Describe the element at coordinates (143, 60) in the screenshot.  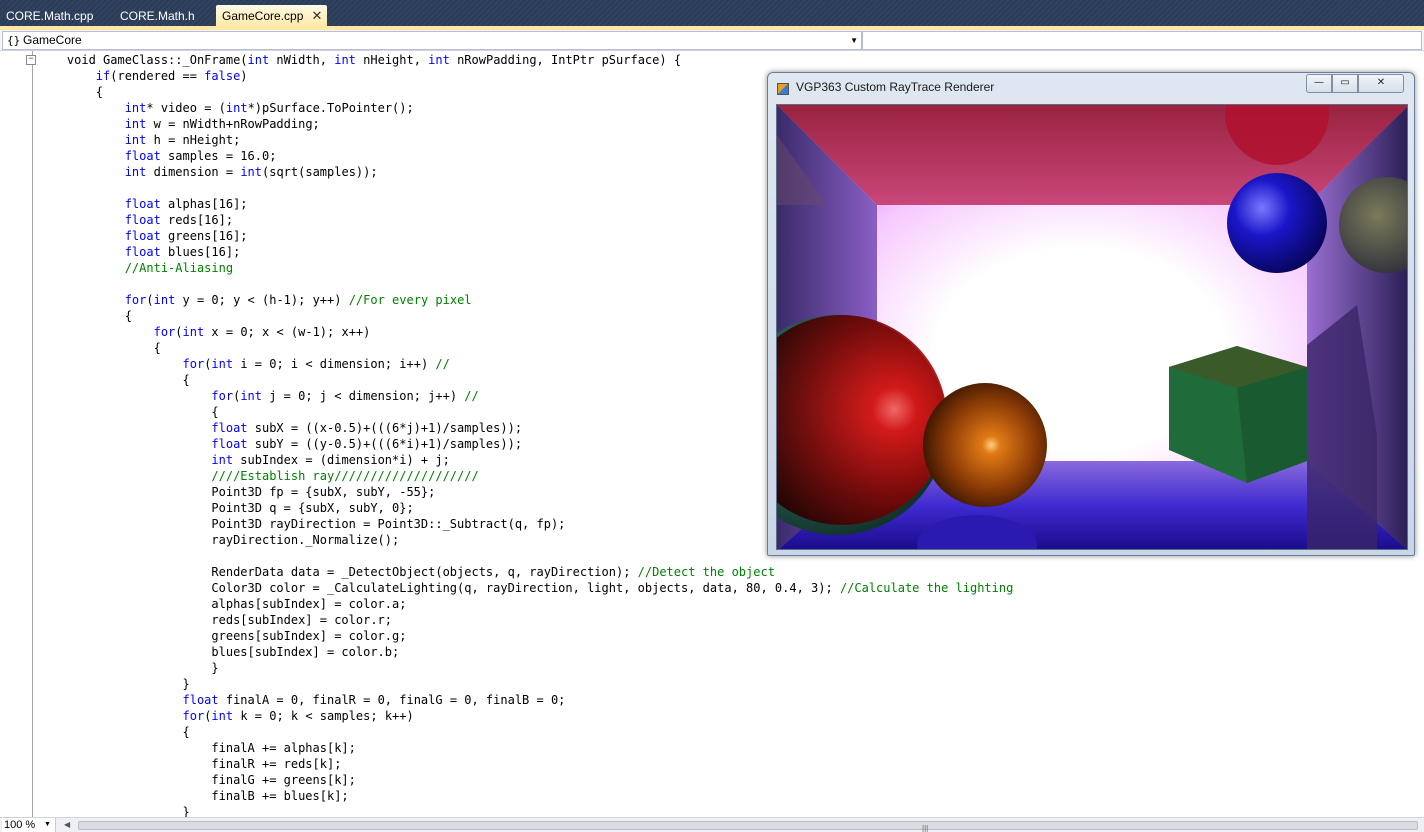
I see `code-text: void GameClass::_OnFrame(` at that location.